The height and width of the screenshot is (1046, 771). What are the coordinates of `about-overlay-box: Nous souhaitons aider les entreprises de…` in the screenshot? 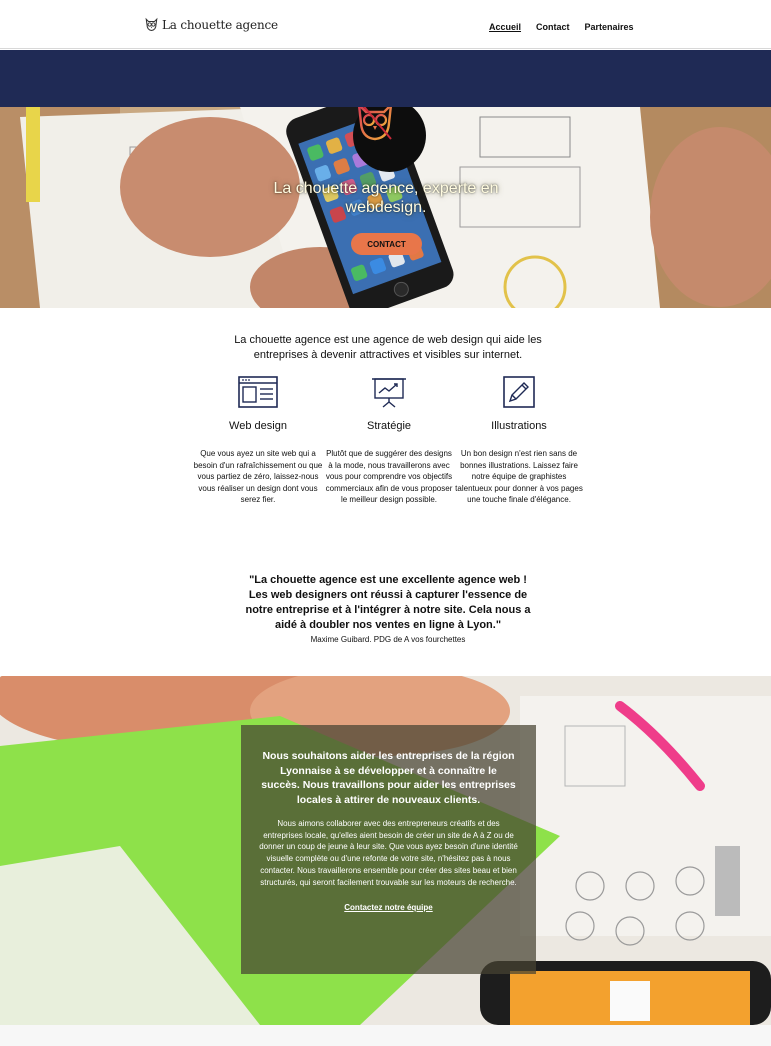 It's located at (388, 849).